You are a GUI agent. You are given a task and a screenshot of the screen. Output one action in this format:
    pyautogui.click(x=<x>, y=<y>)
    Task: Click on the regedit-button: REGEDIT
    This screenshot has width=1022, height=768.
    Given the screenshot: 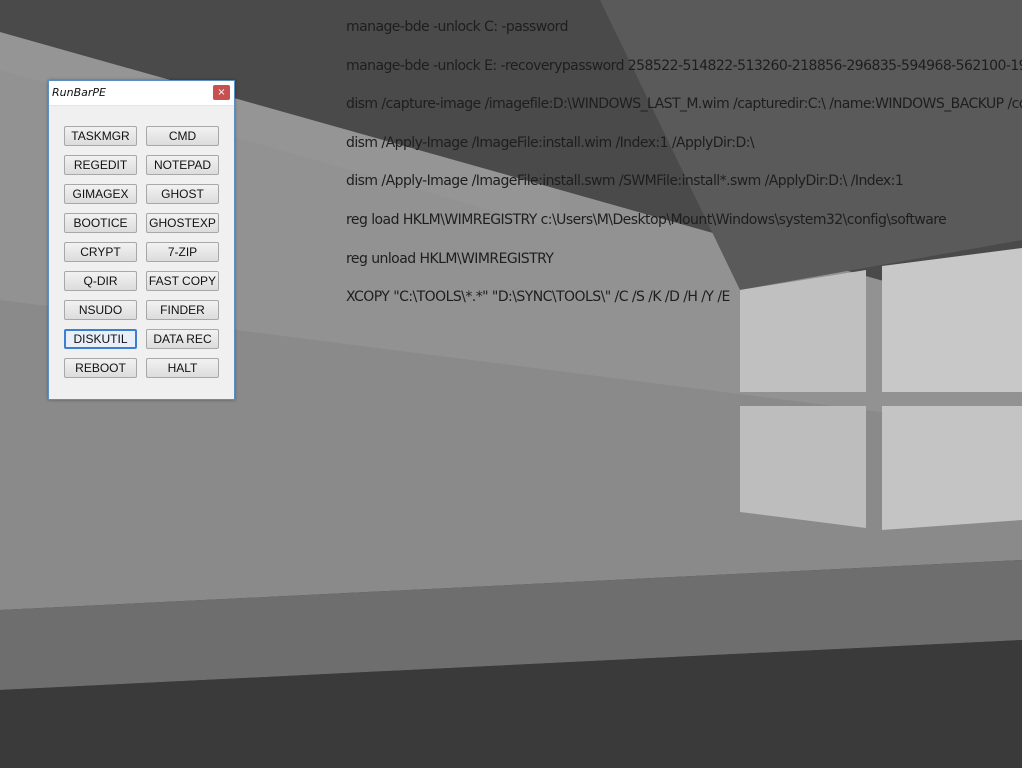 What is the action you would take?
    pyautogui.click(x=100, y=165)
    